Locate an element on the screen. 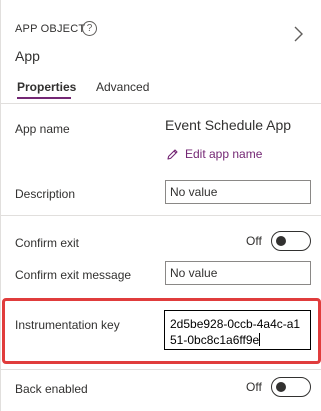 This screenshot has width=321, height=411. back-enabled-toggle-group: Off is located at coordinates (278, 387).